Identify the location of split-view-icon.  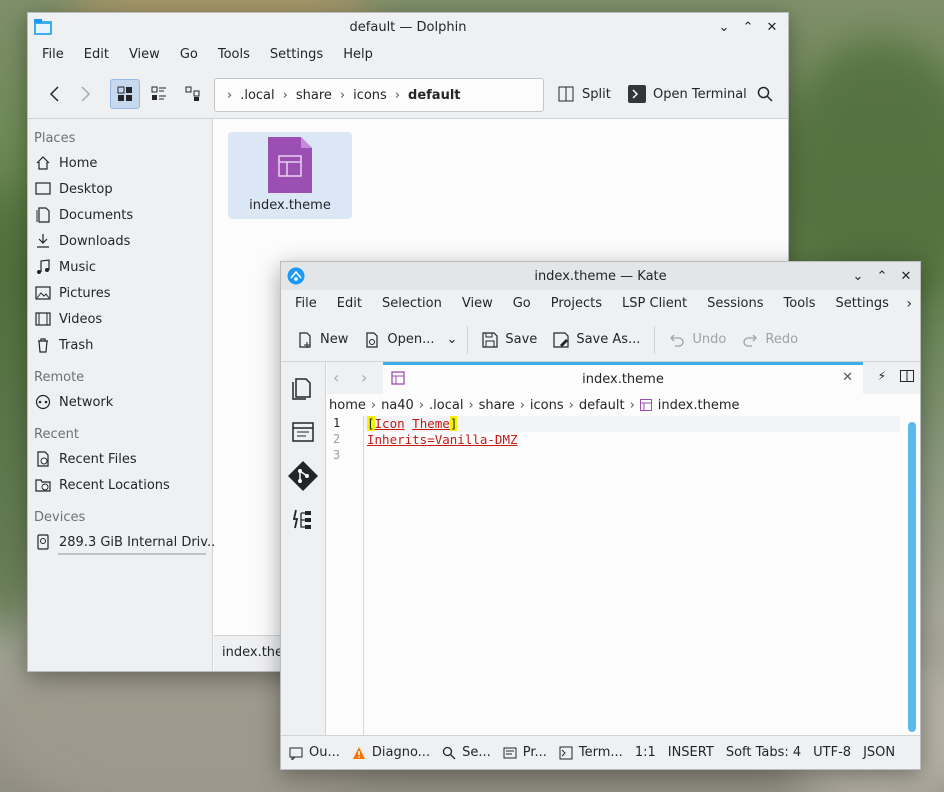
(907, 378).